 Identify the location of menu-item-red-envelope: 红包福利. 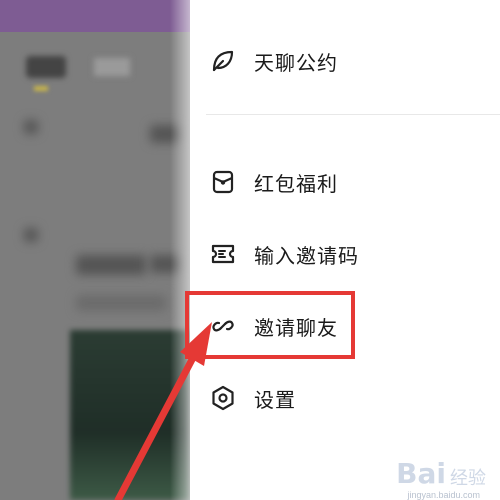
(273, 182).